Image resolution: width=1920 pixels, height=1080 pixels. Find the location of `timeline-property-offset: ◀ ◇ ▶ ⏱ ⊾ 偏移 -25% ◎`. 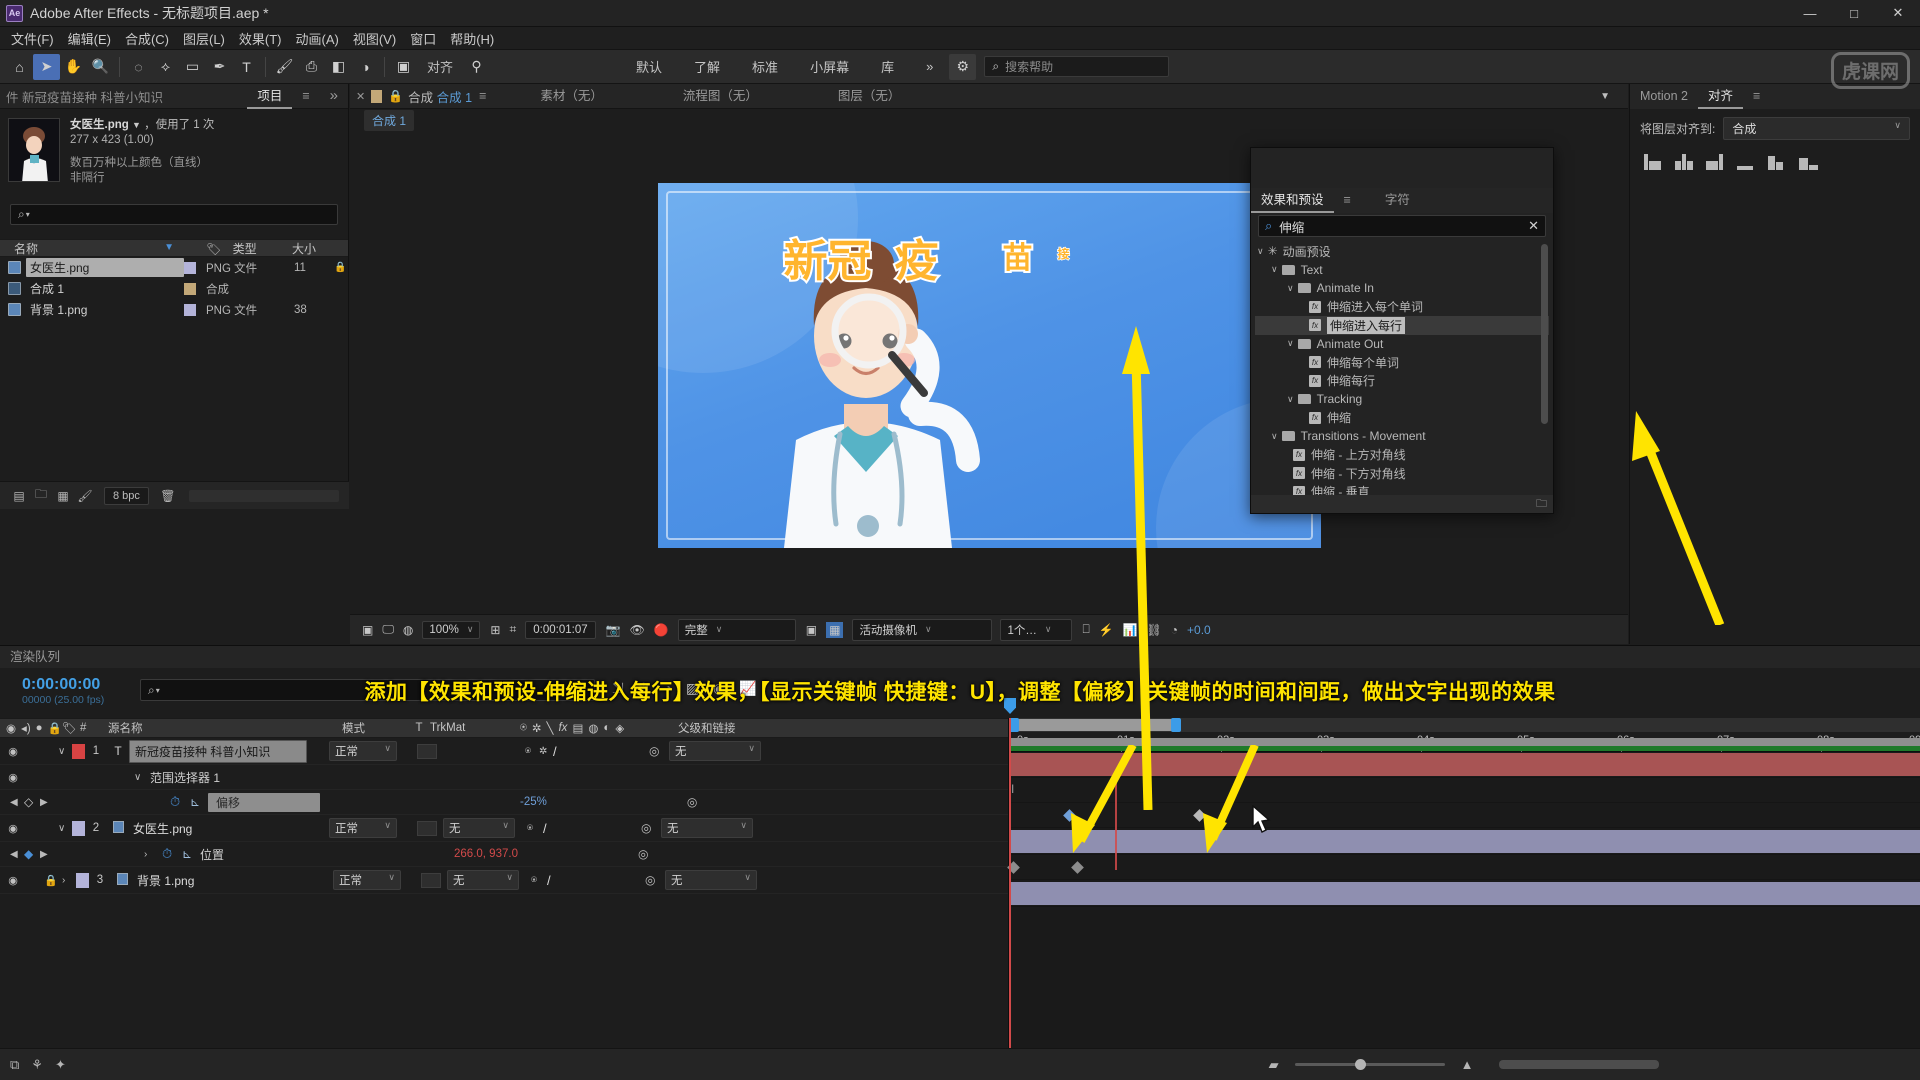

timeline-property-offset: ◀ ◇ ▶ ⏱ ⊾ 偏移 -25% ◎ is located at coordinates (504, 802).